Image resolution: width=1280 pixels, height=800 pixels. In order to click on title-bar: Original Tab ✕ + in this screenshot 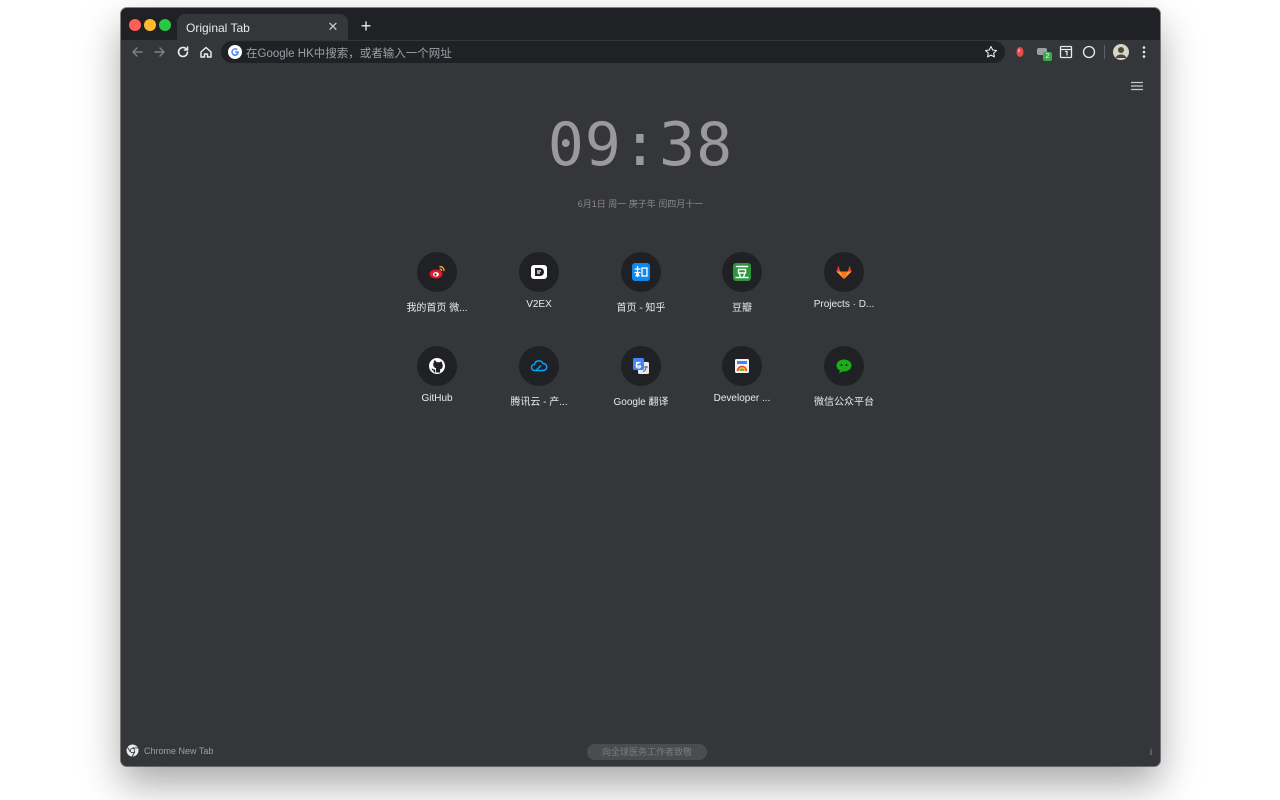, I will do `click(640, 25)`.